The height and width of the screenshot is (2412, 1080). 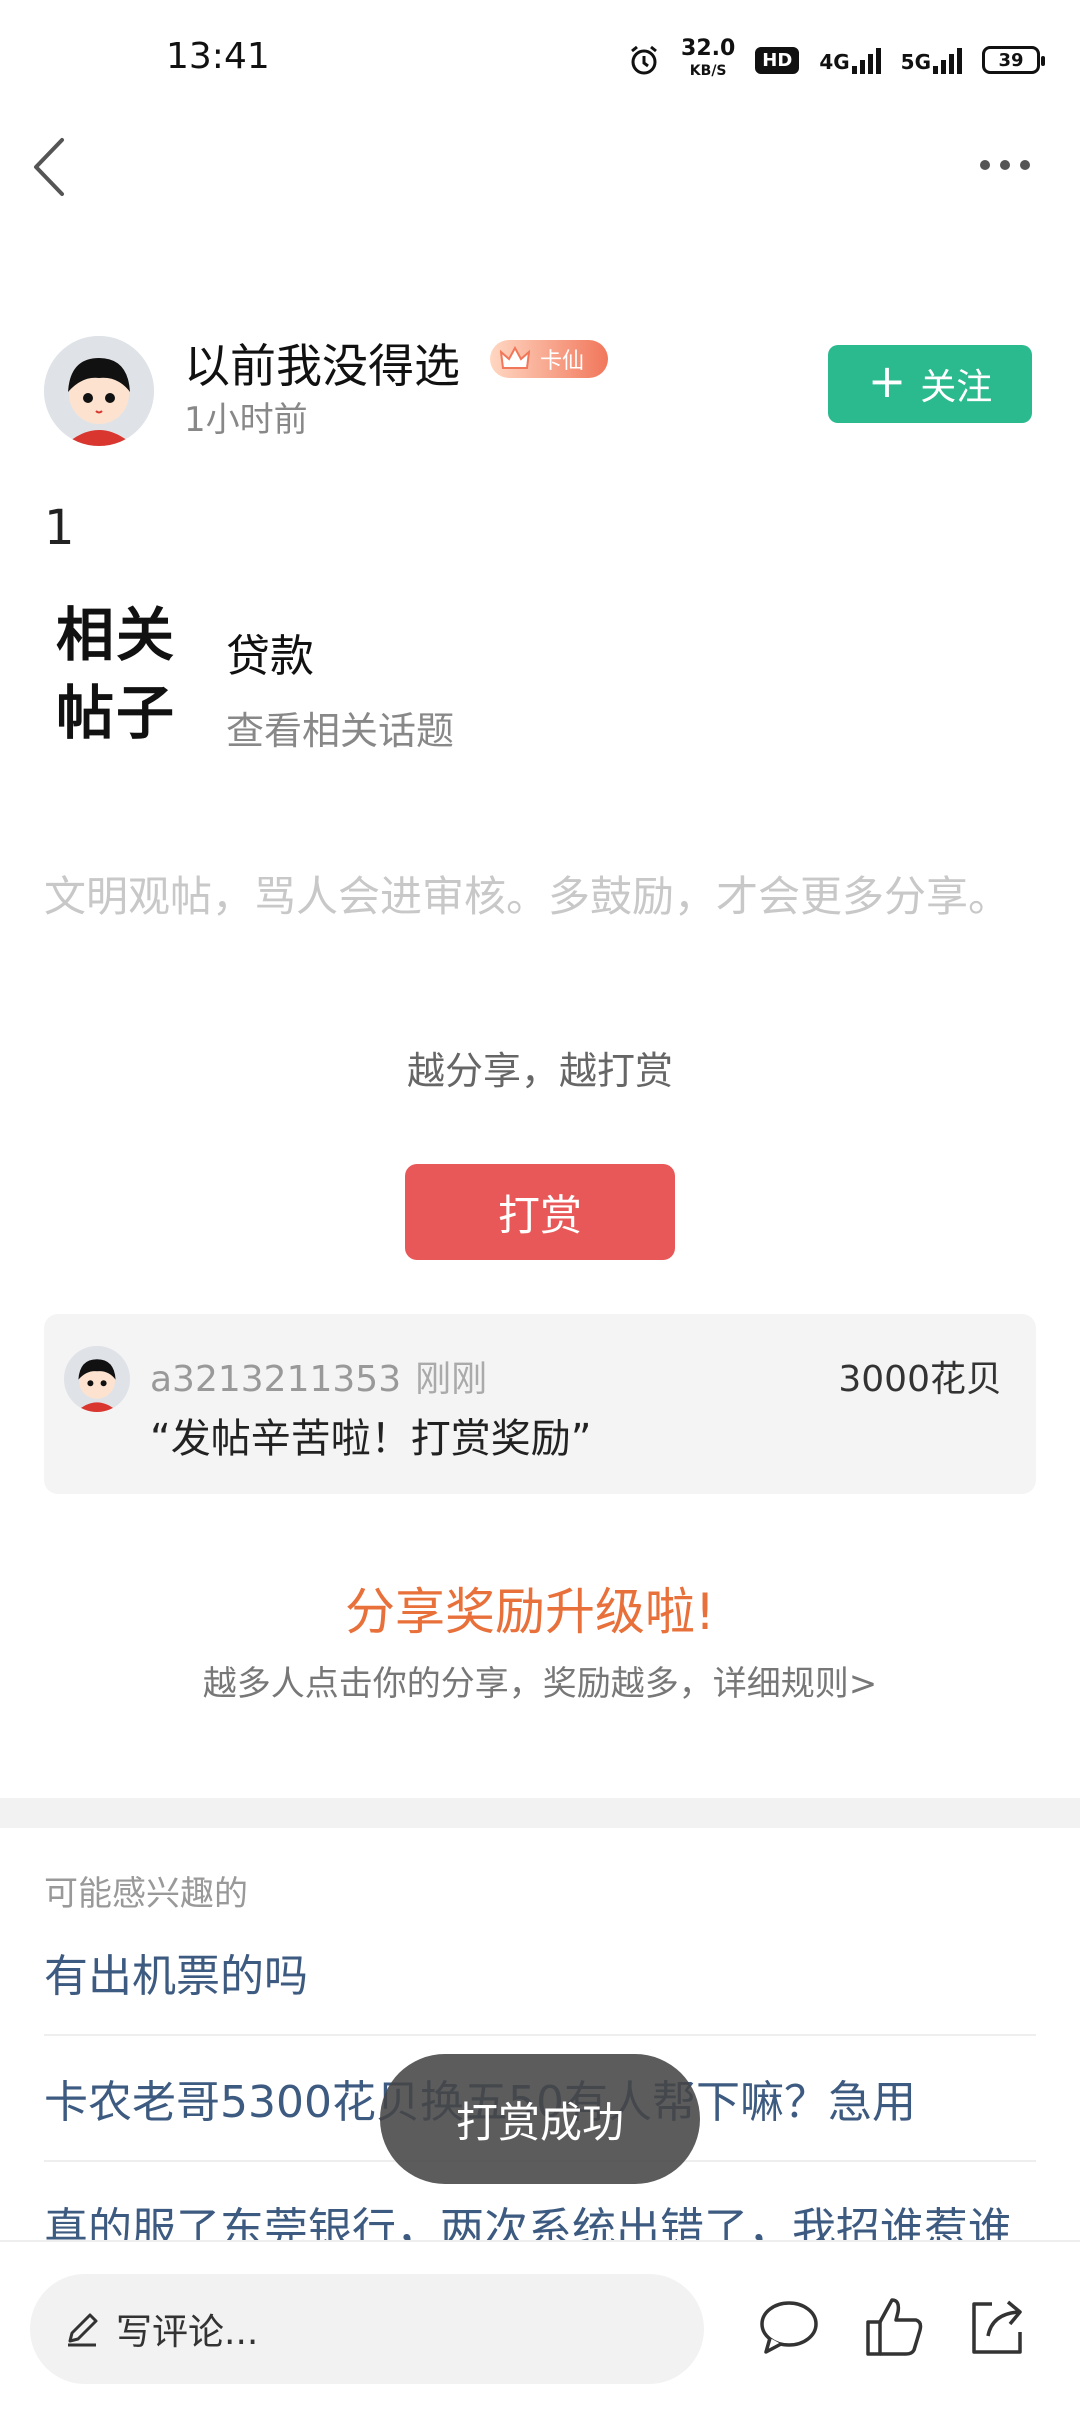 I want to click on crown-icon, so click(x=515, y=357).